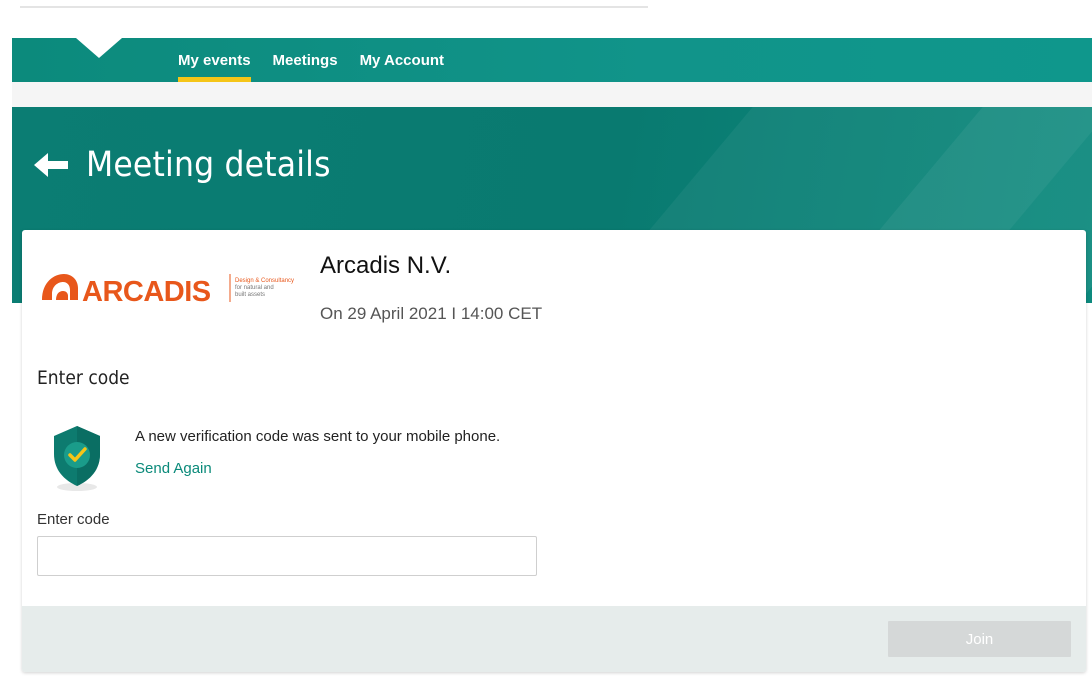 This screenshot has height=699, width=1092. Describe the element at coordinates (173, 468) in the screenshot. I see `send-again-link: Send Again` at that location.